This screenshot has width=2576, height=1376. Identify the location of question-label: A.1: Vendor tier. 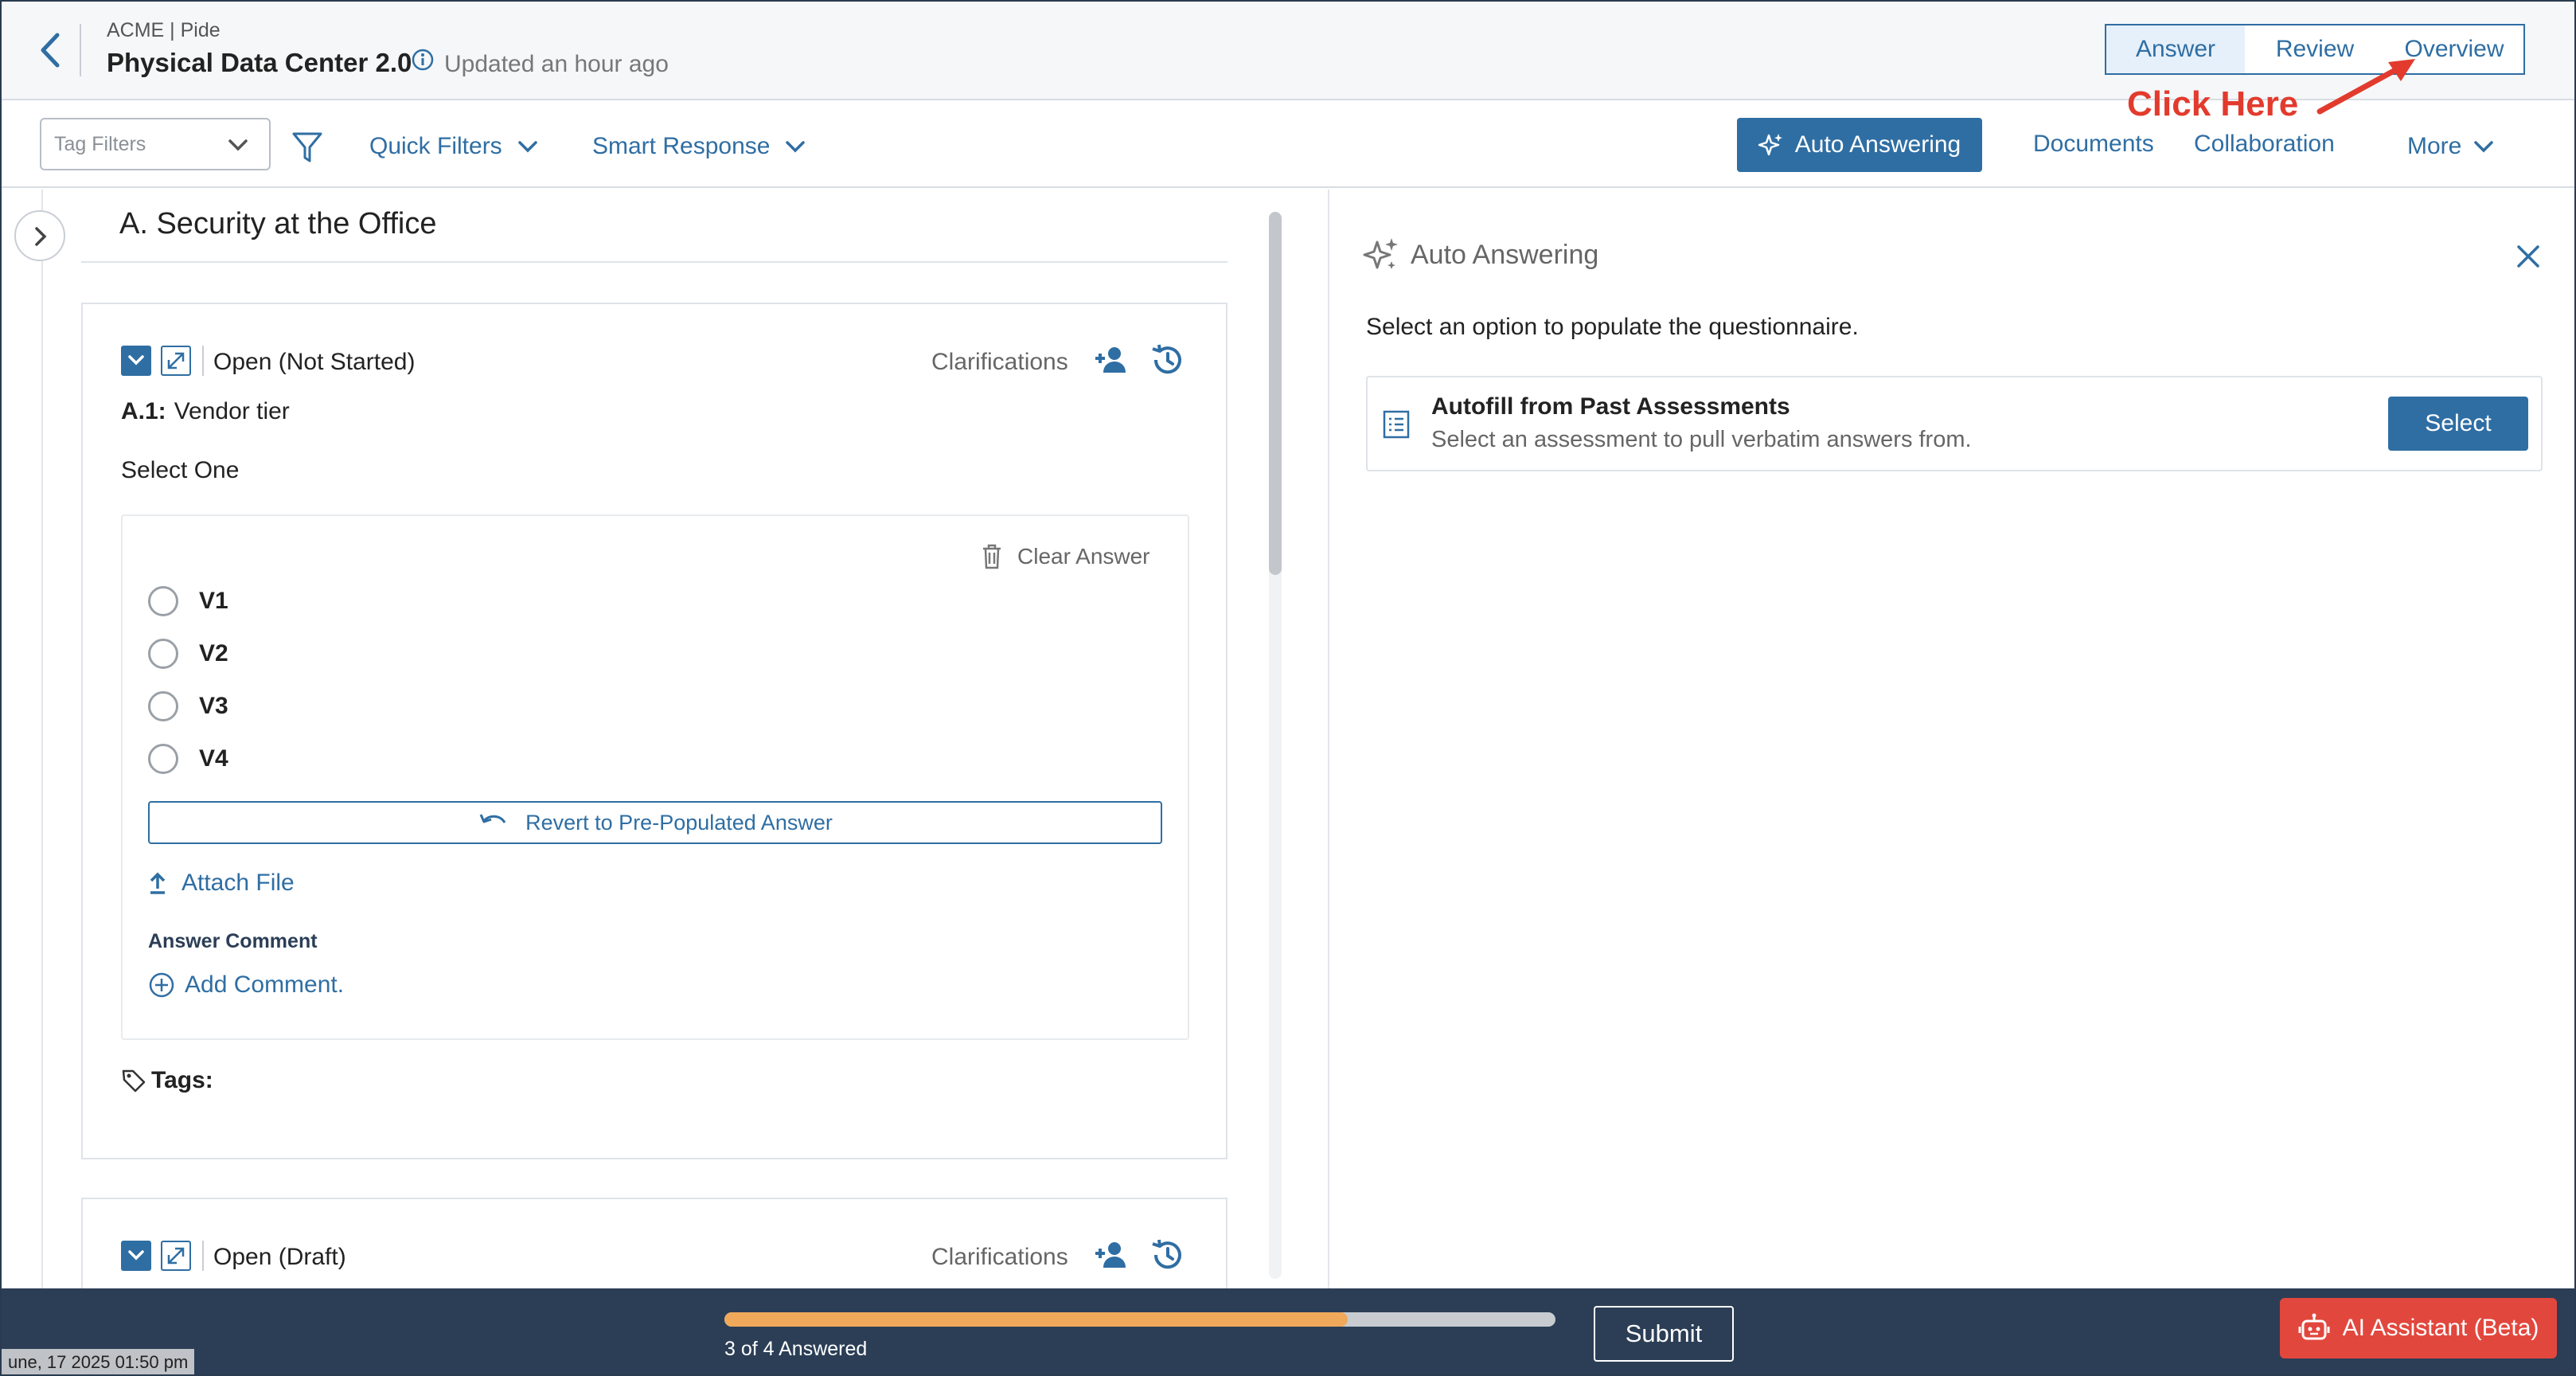
(205, 412).